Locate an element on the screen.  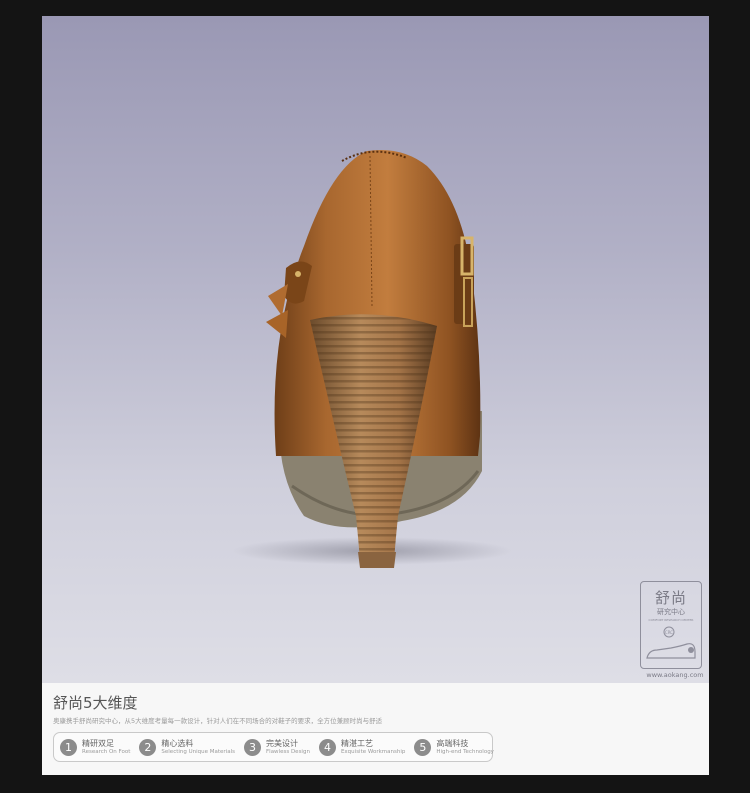
badge-english: COMFORT RESEARCH CENTER is located at coordinates (671, 620).